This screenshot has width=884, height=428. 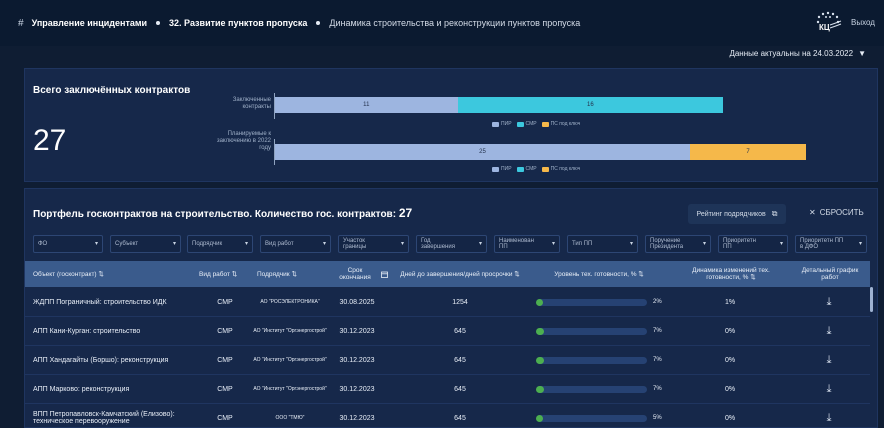 What do you see at coordinates (145, 244) in the screenshot?
I see `filter-subject: Субъект ▾` at bounding box center [145, 244].